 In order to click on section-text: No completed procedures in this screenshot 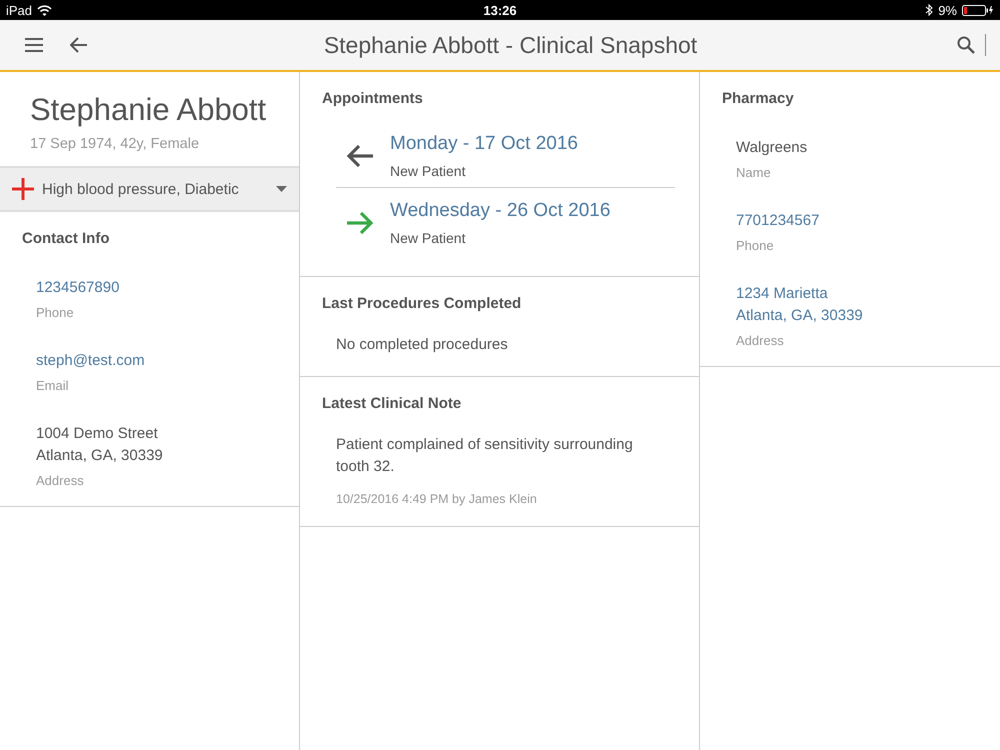, I will do `click(422, 345)`.